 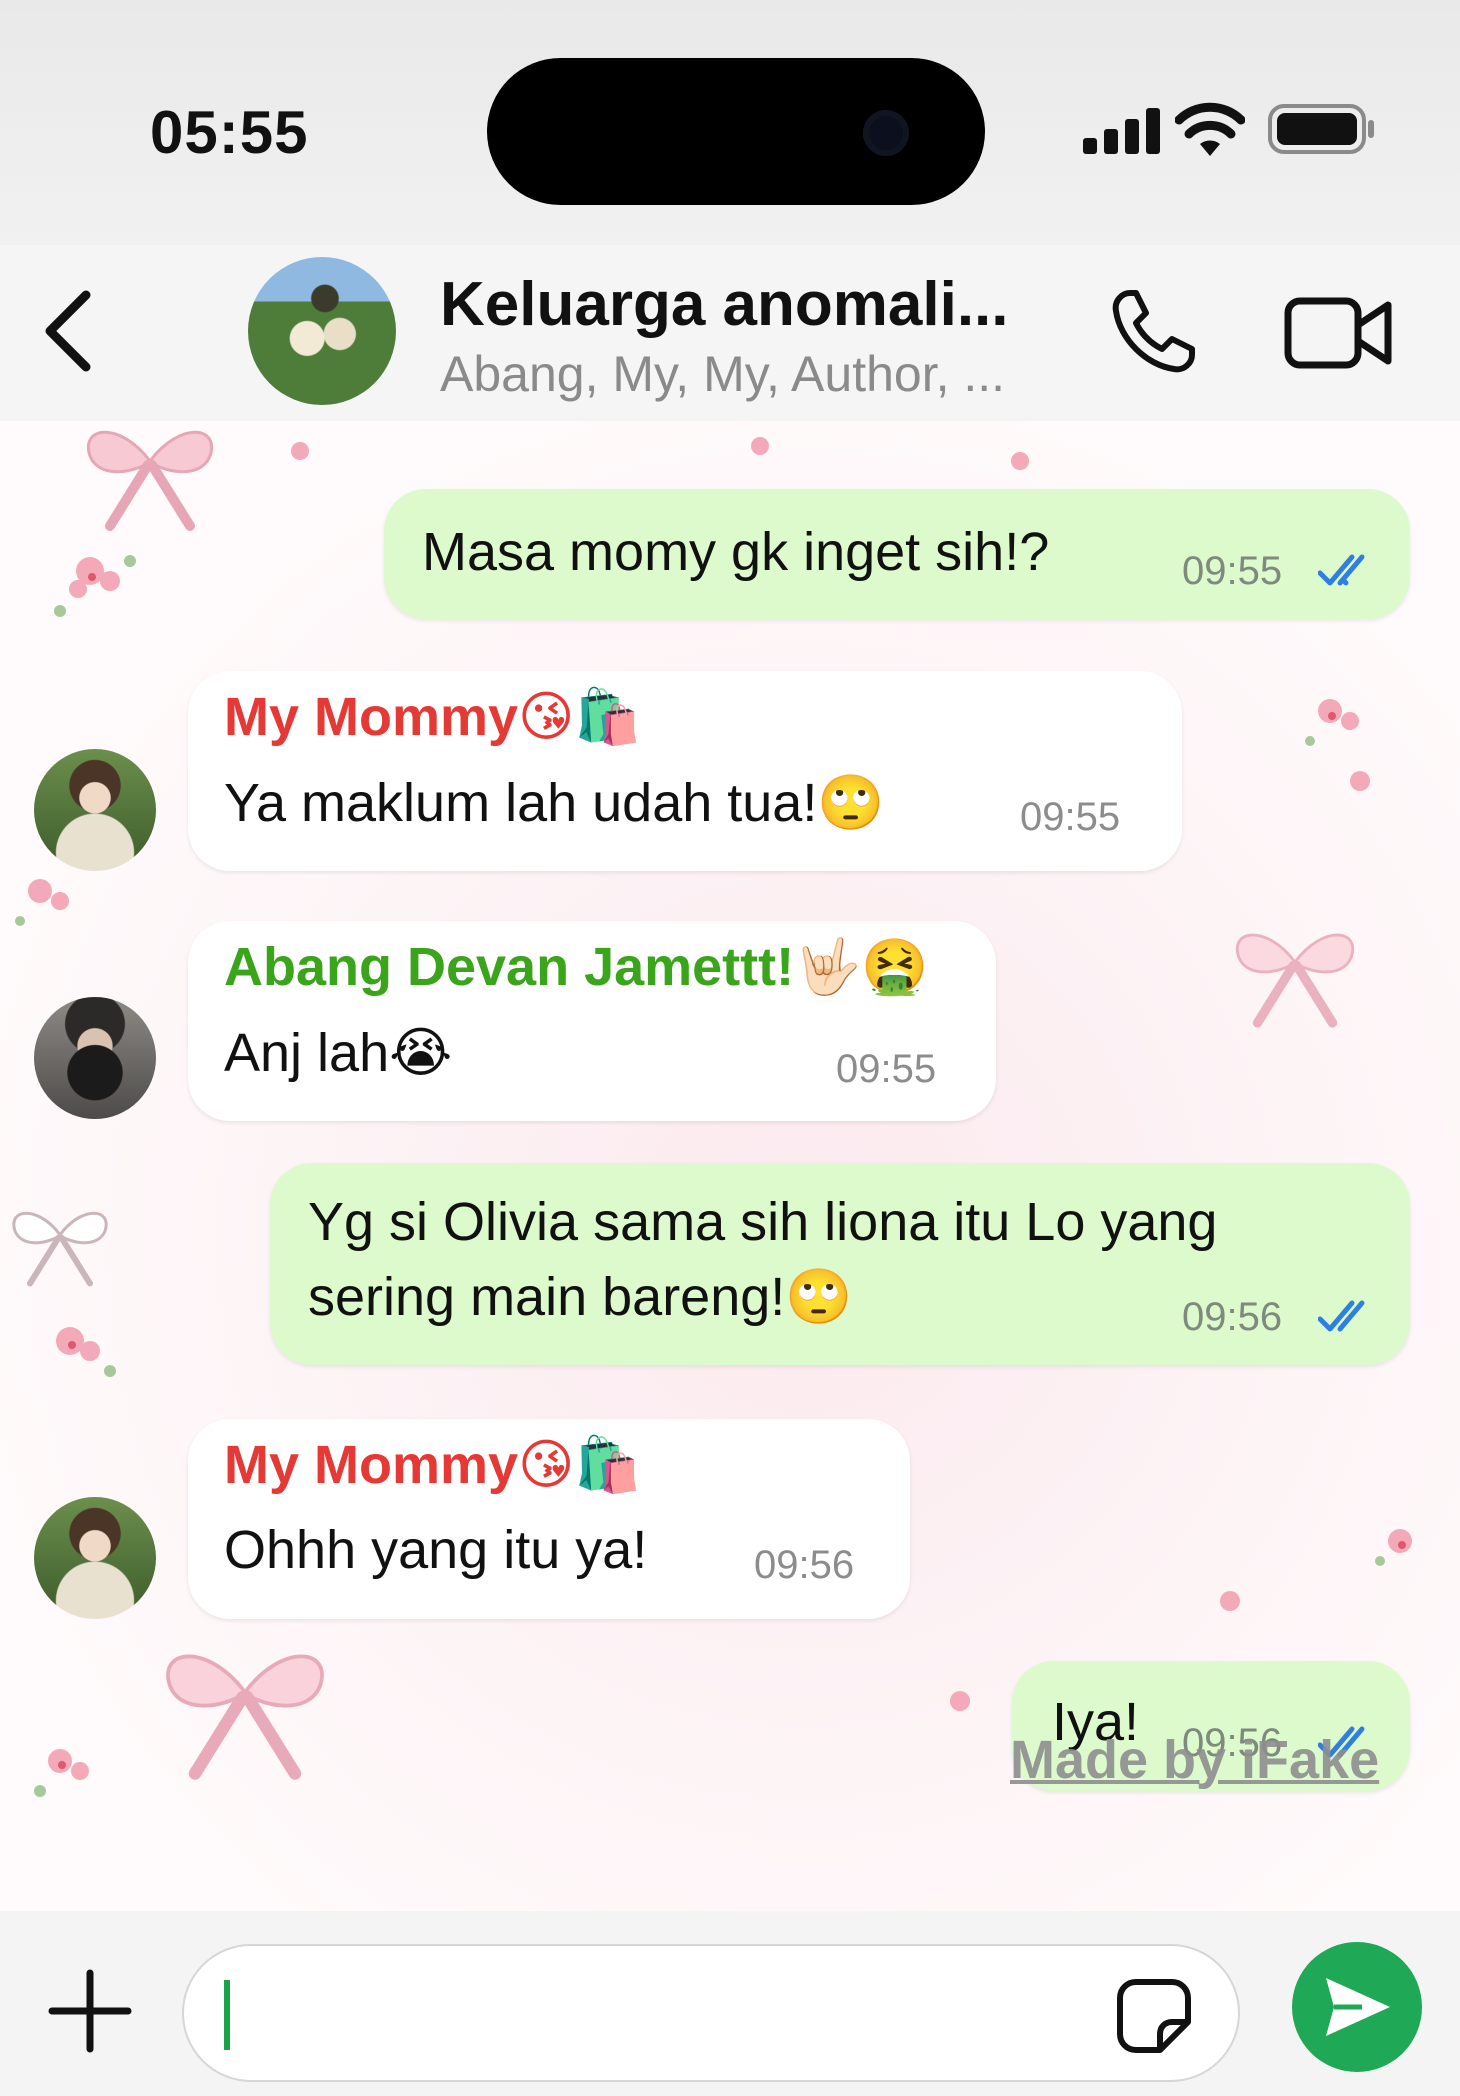 I want to click on message-text: Anj lah😭, so click(x=338, y=1052).